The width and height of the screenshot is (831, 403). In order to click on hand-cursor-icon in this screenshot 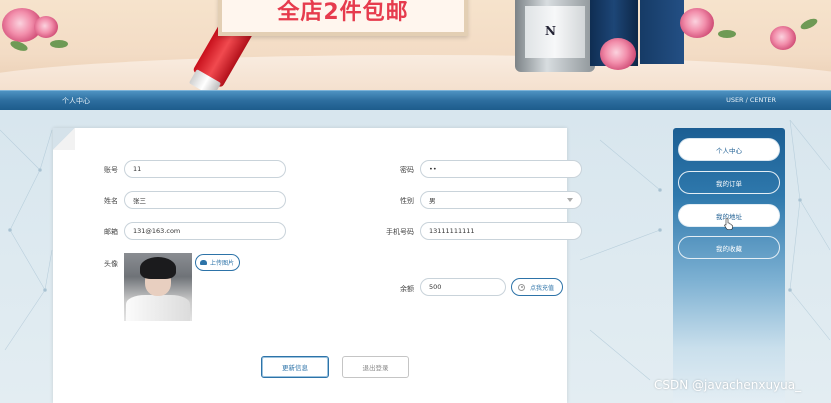, I will do `click(728, 224)`.